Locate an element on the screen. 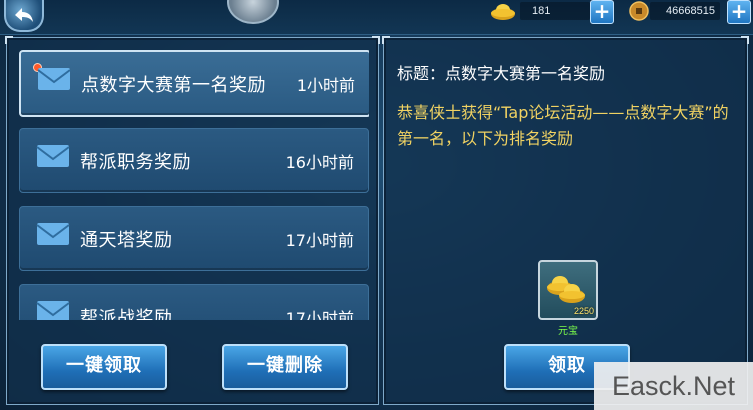 The image size is (753, 410). mail-detail-title: 标题：点数字大赛第一名奖励 is located at coordinates (501, 73).